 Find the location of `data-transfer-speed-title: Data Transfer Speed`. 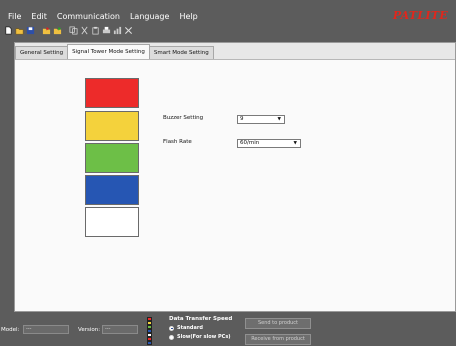

data-transfer-speed-title: Data Transfer Speed is located at coordinates (201, 319).